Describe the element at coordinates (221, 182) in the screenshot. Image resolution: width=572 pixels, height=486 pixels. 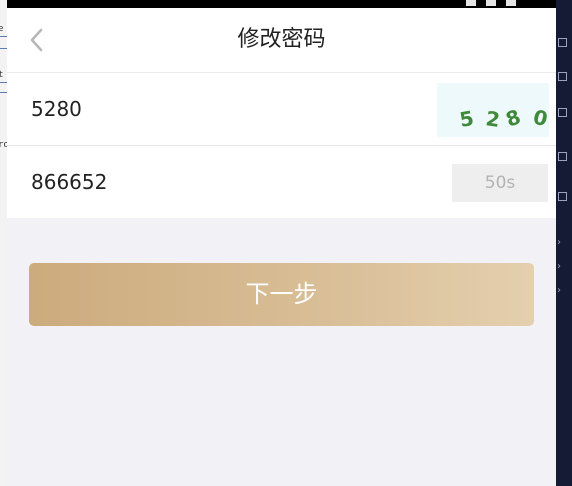
I see `sms-code-input` at that location.